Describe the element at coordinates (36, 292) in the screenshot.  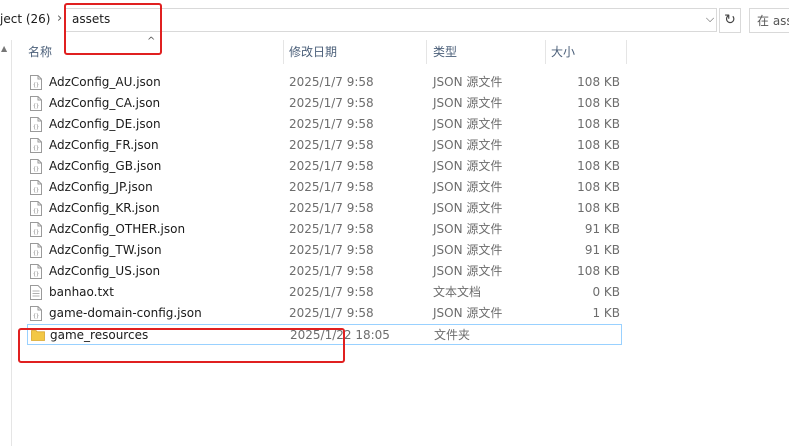
I see `text-file-icon` at that location.